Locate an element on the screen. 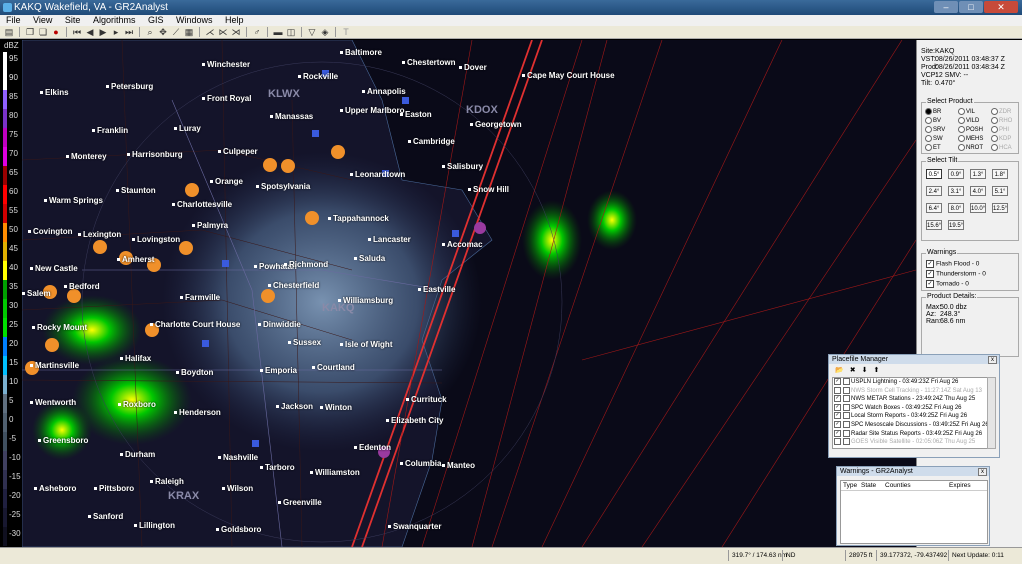 The width and height of the screenshot is (1022, 564). placefile-item: ✓ USPLN Lightning - 03:49:23Z Fri Aug 26 is located at coordinates (911, 382).